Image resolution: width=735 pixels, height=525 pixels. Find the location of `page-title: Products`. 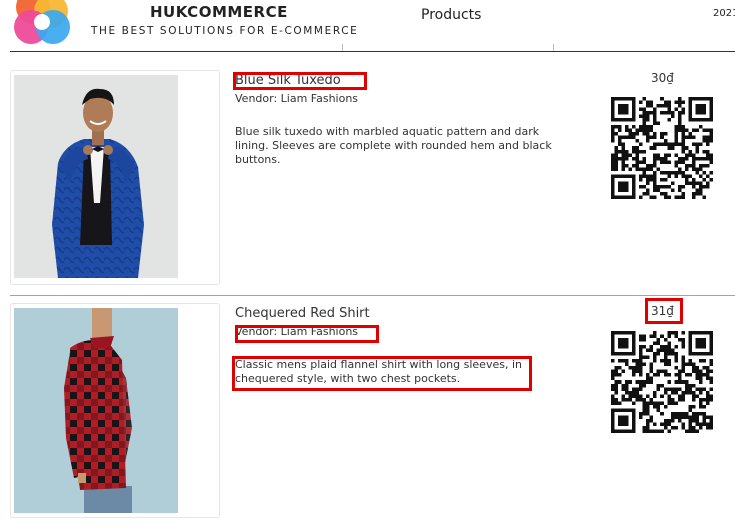

page-title: Products is located at coordinates (451, 15).